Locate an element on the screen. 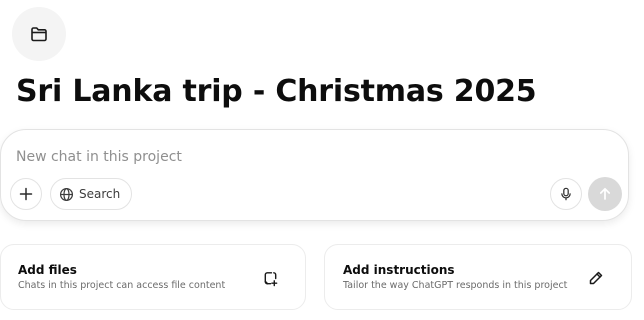 The image size is (644, 320). project-folder-icon-badge is located at coordinates (39, 34).